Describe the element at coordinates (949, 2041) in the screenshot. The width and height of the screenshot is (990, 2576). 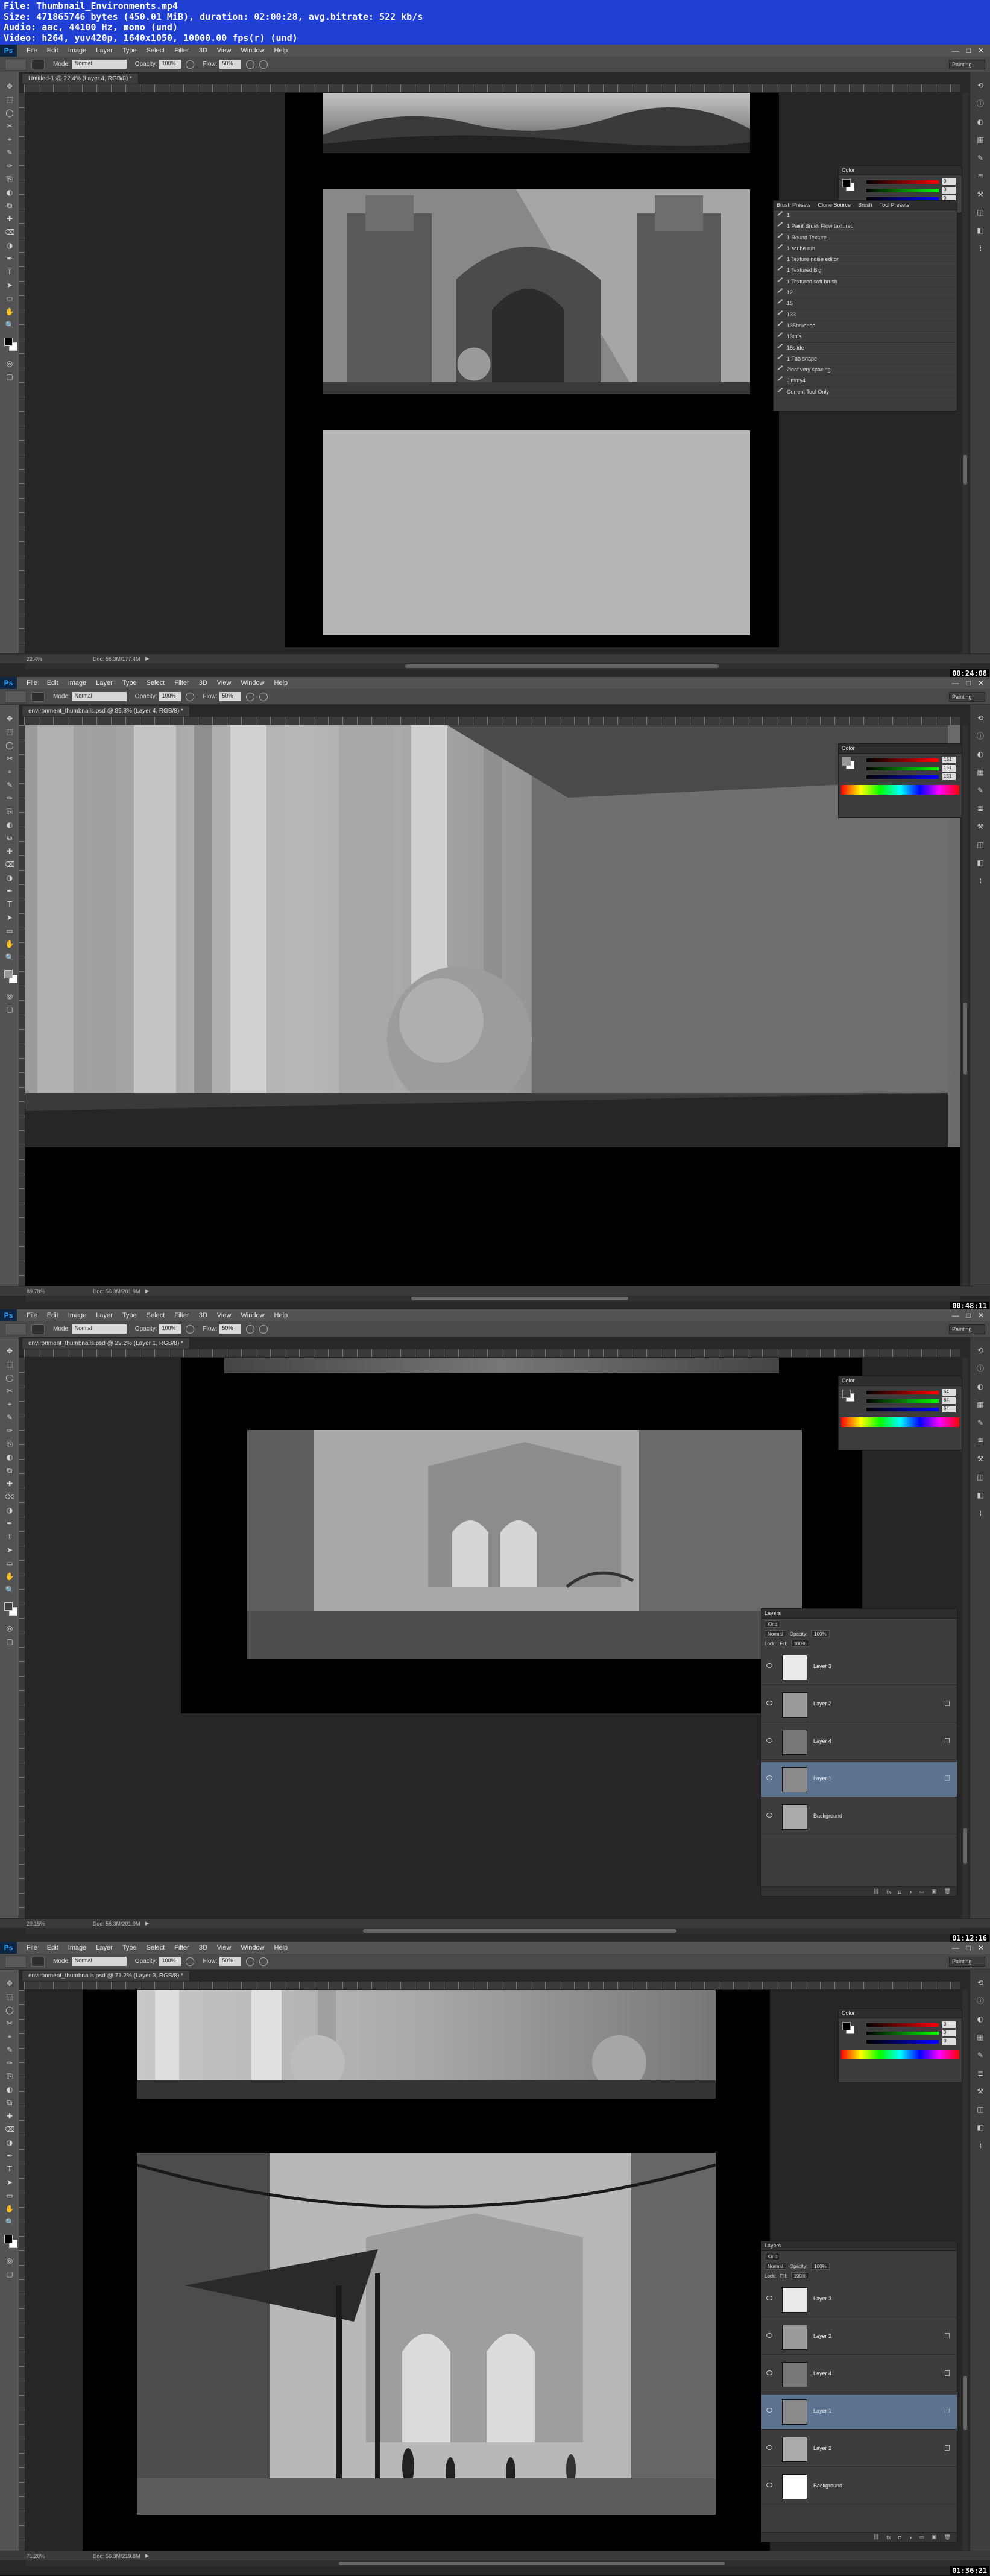
I see `color-value-b: 0` at that location.